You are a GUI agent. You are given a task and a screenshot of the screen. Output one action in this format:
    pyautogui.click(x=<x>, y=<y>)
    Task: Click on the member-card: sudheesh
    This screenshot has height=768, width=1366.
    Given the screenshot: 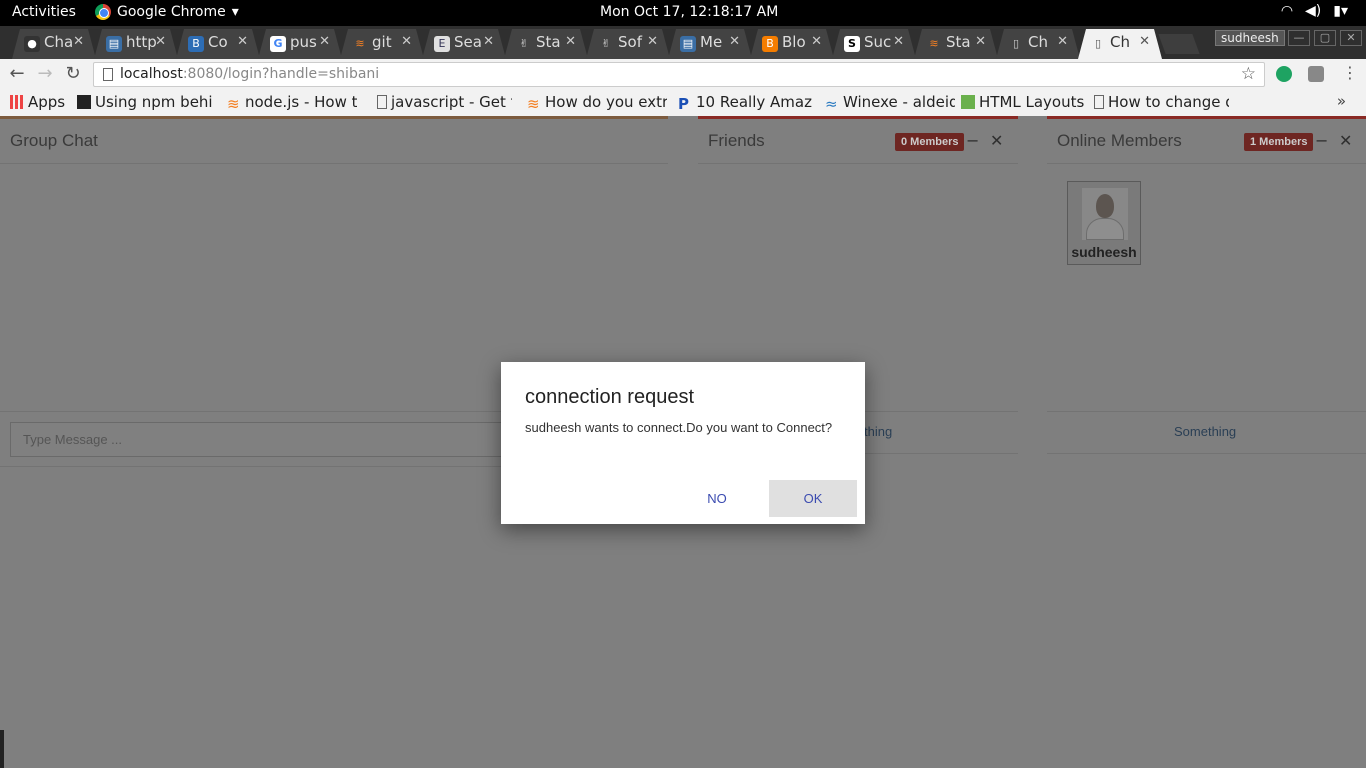 What is the action you would take?
    pyautogui.click(x=1104, y=223)
    